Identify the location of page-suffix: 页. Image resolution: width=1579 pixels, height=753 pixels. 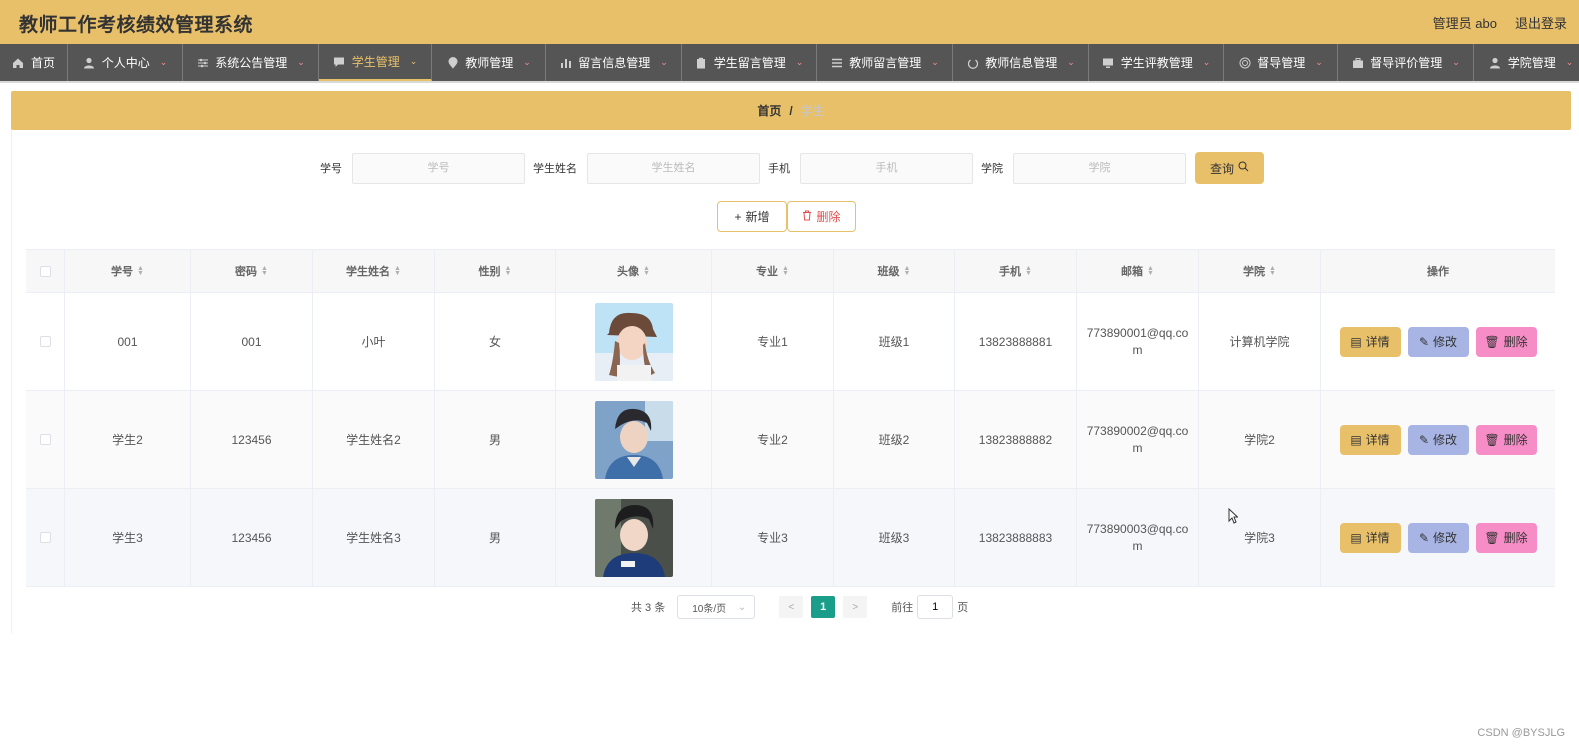
(963, 608).